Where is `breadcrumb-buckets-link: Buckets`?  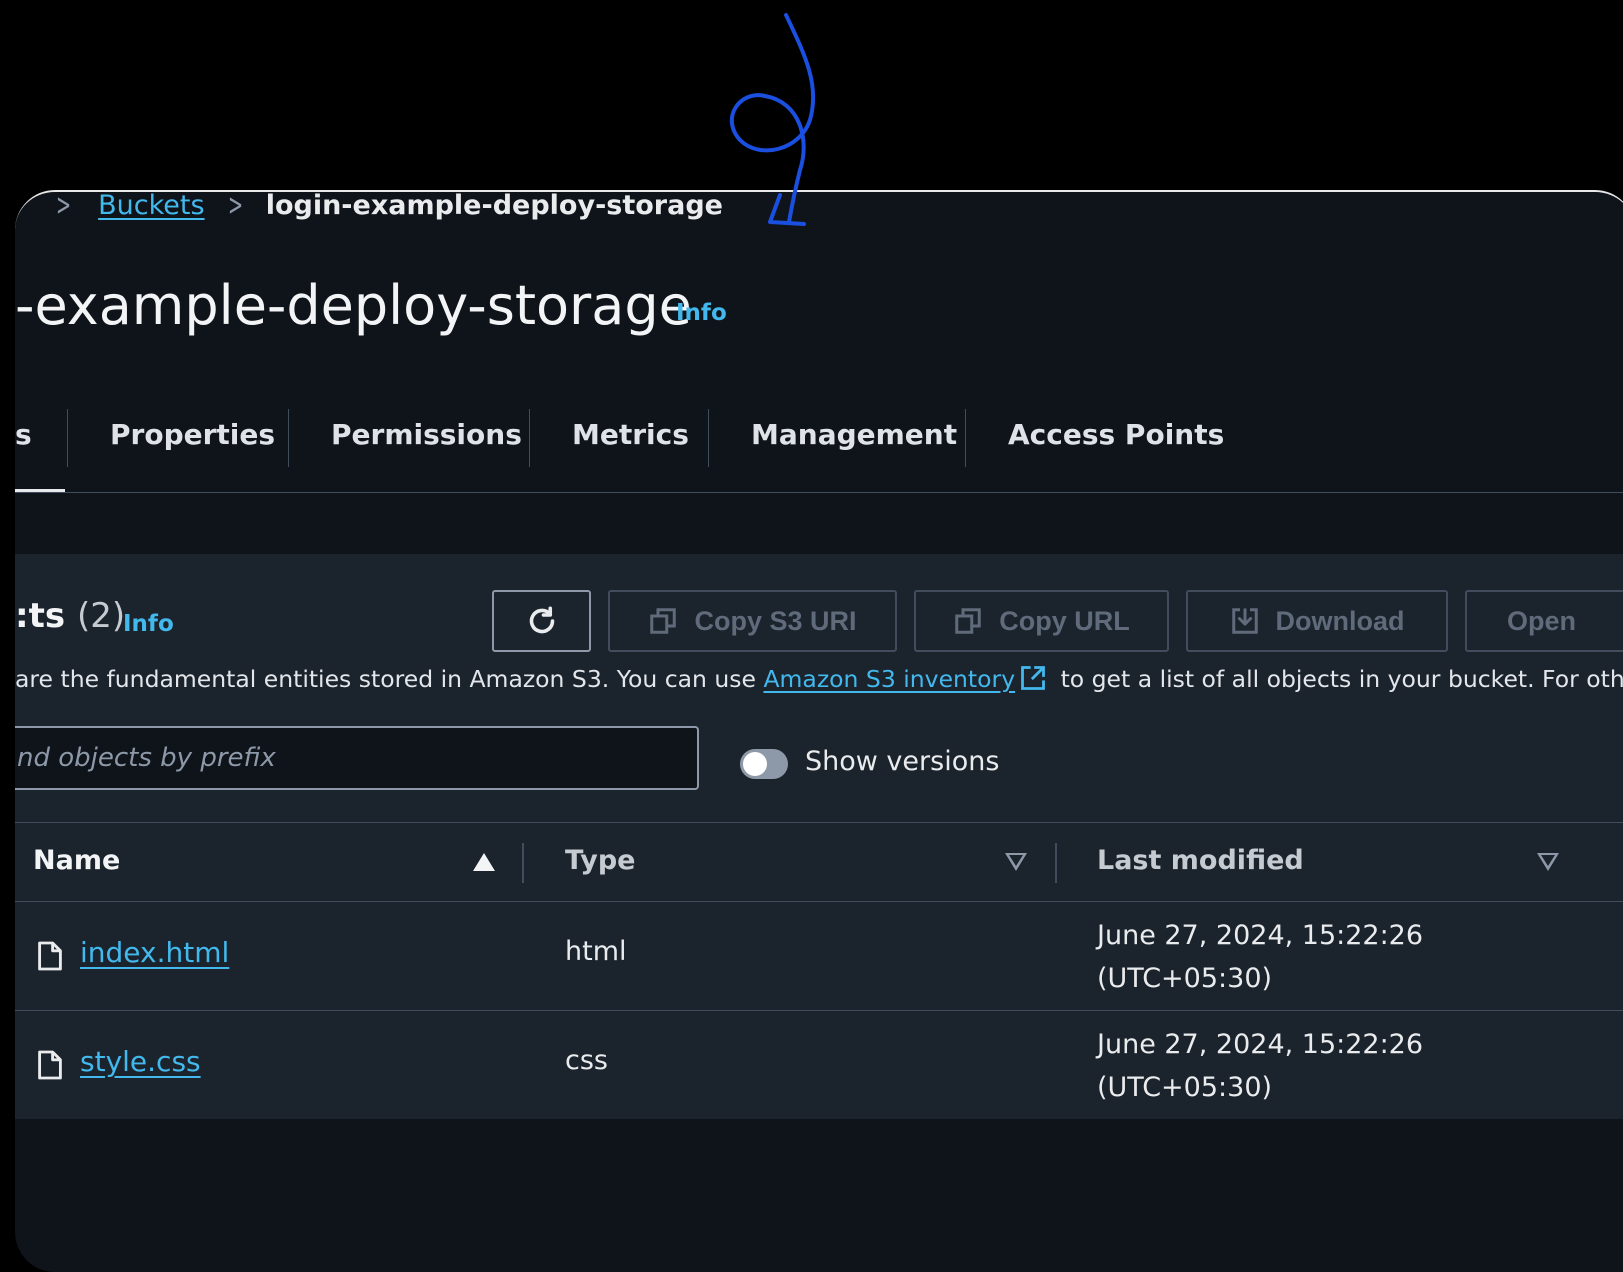
breadcrumb-buckets-link: Buckets is located at coordinates (151, 206).